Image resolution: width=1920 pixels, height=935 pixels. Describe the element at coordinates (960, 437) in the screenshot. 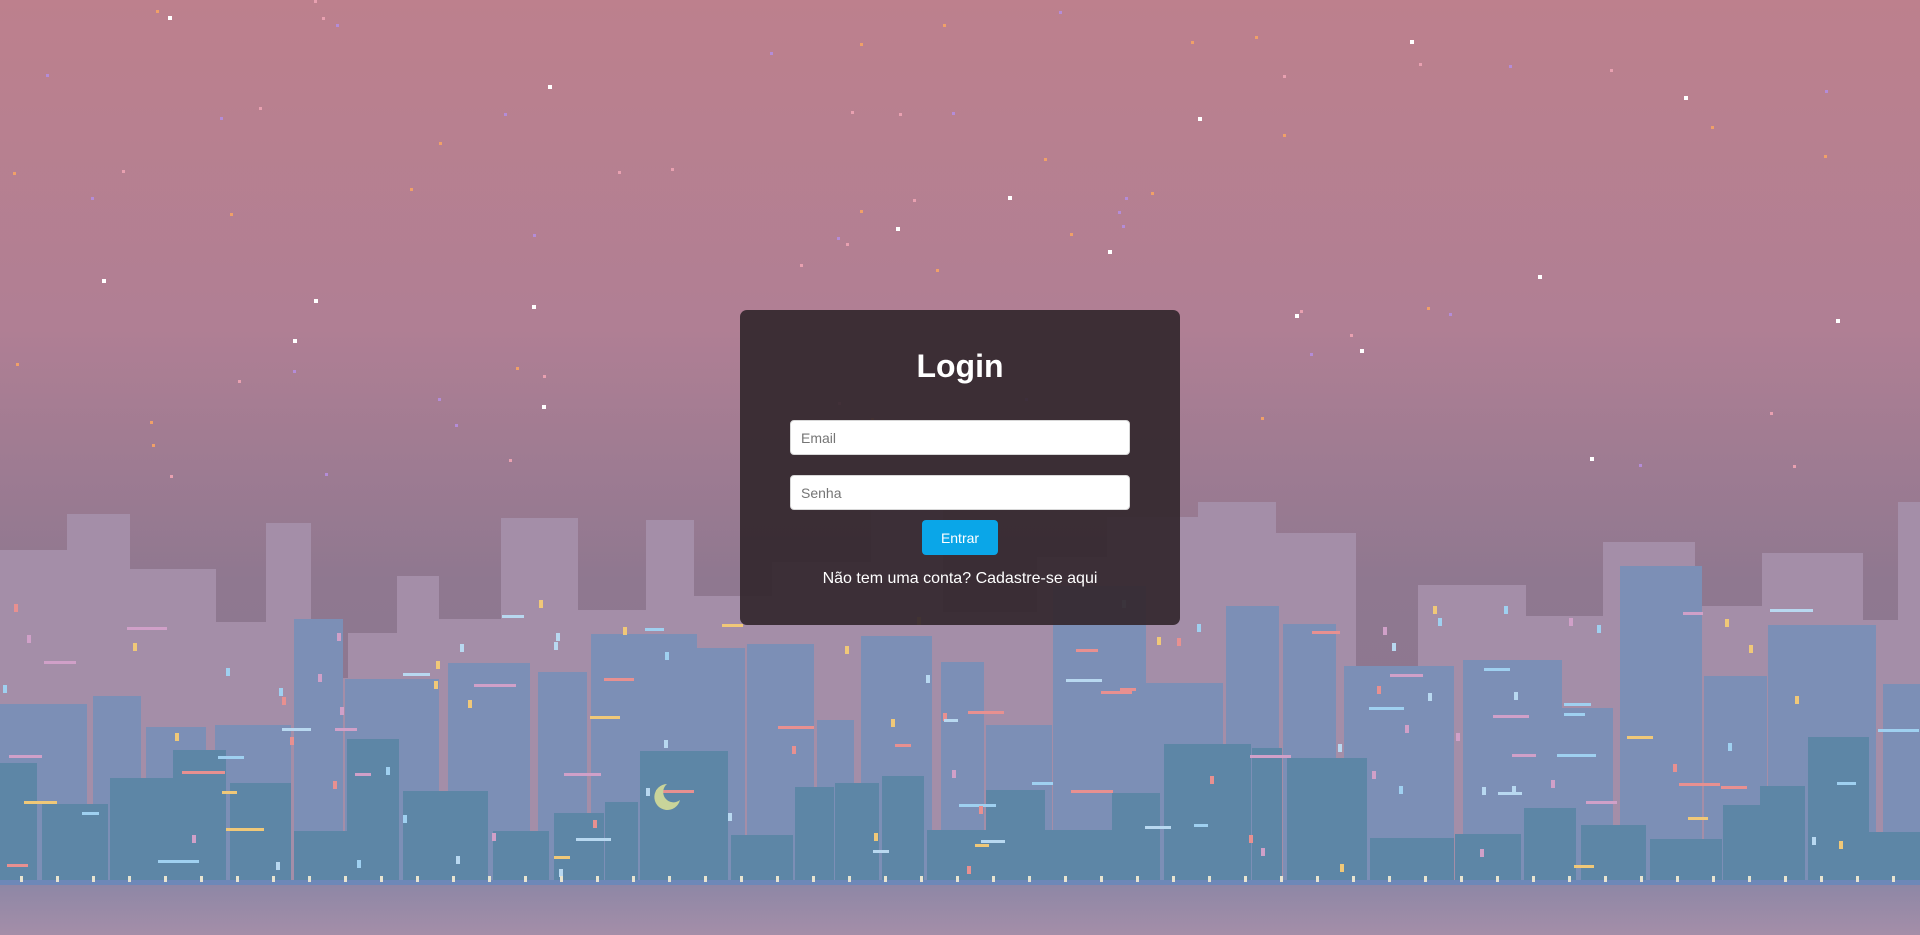

I see `email-field` at that location.